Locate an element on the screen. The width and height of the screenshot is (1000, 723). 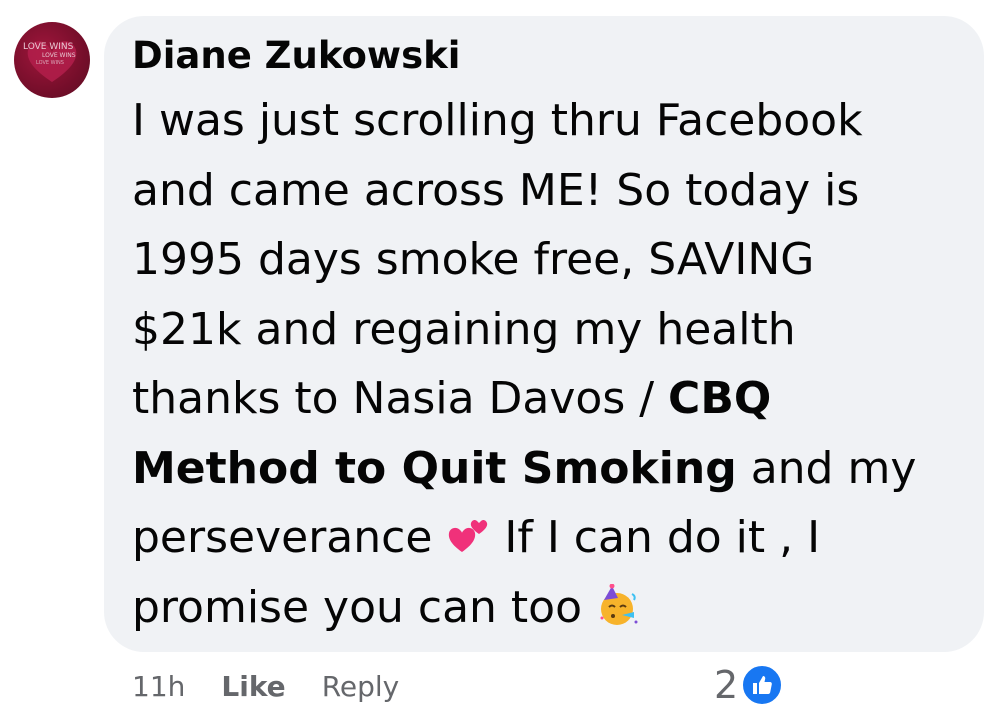
comment-line: thanks to Nasia Davos / CBQ is located at coordinates (532, 399).